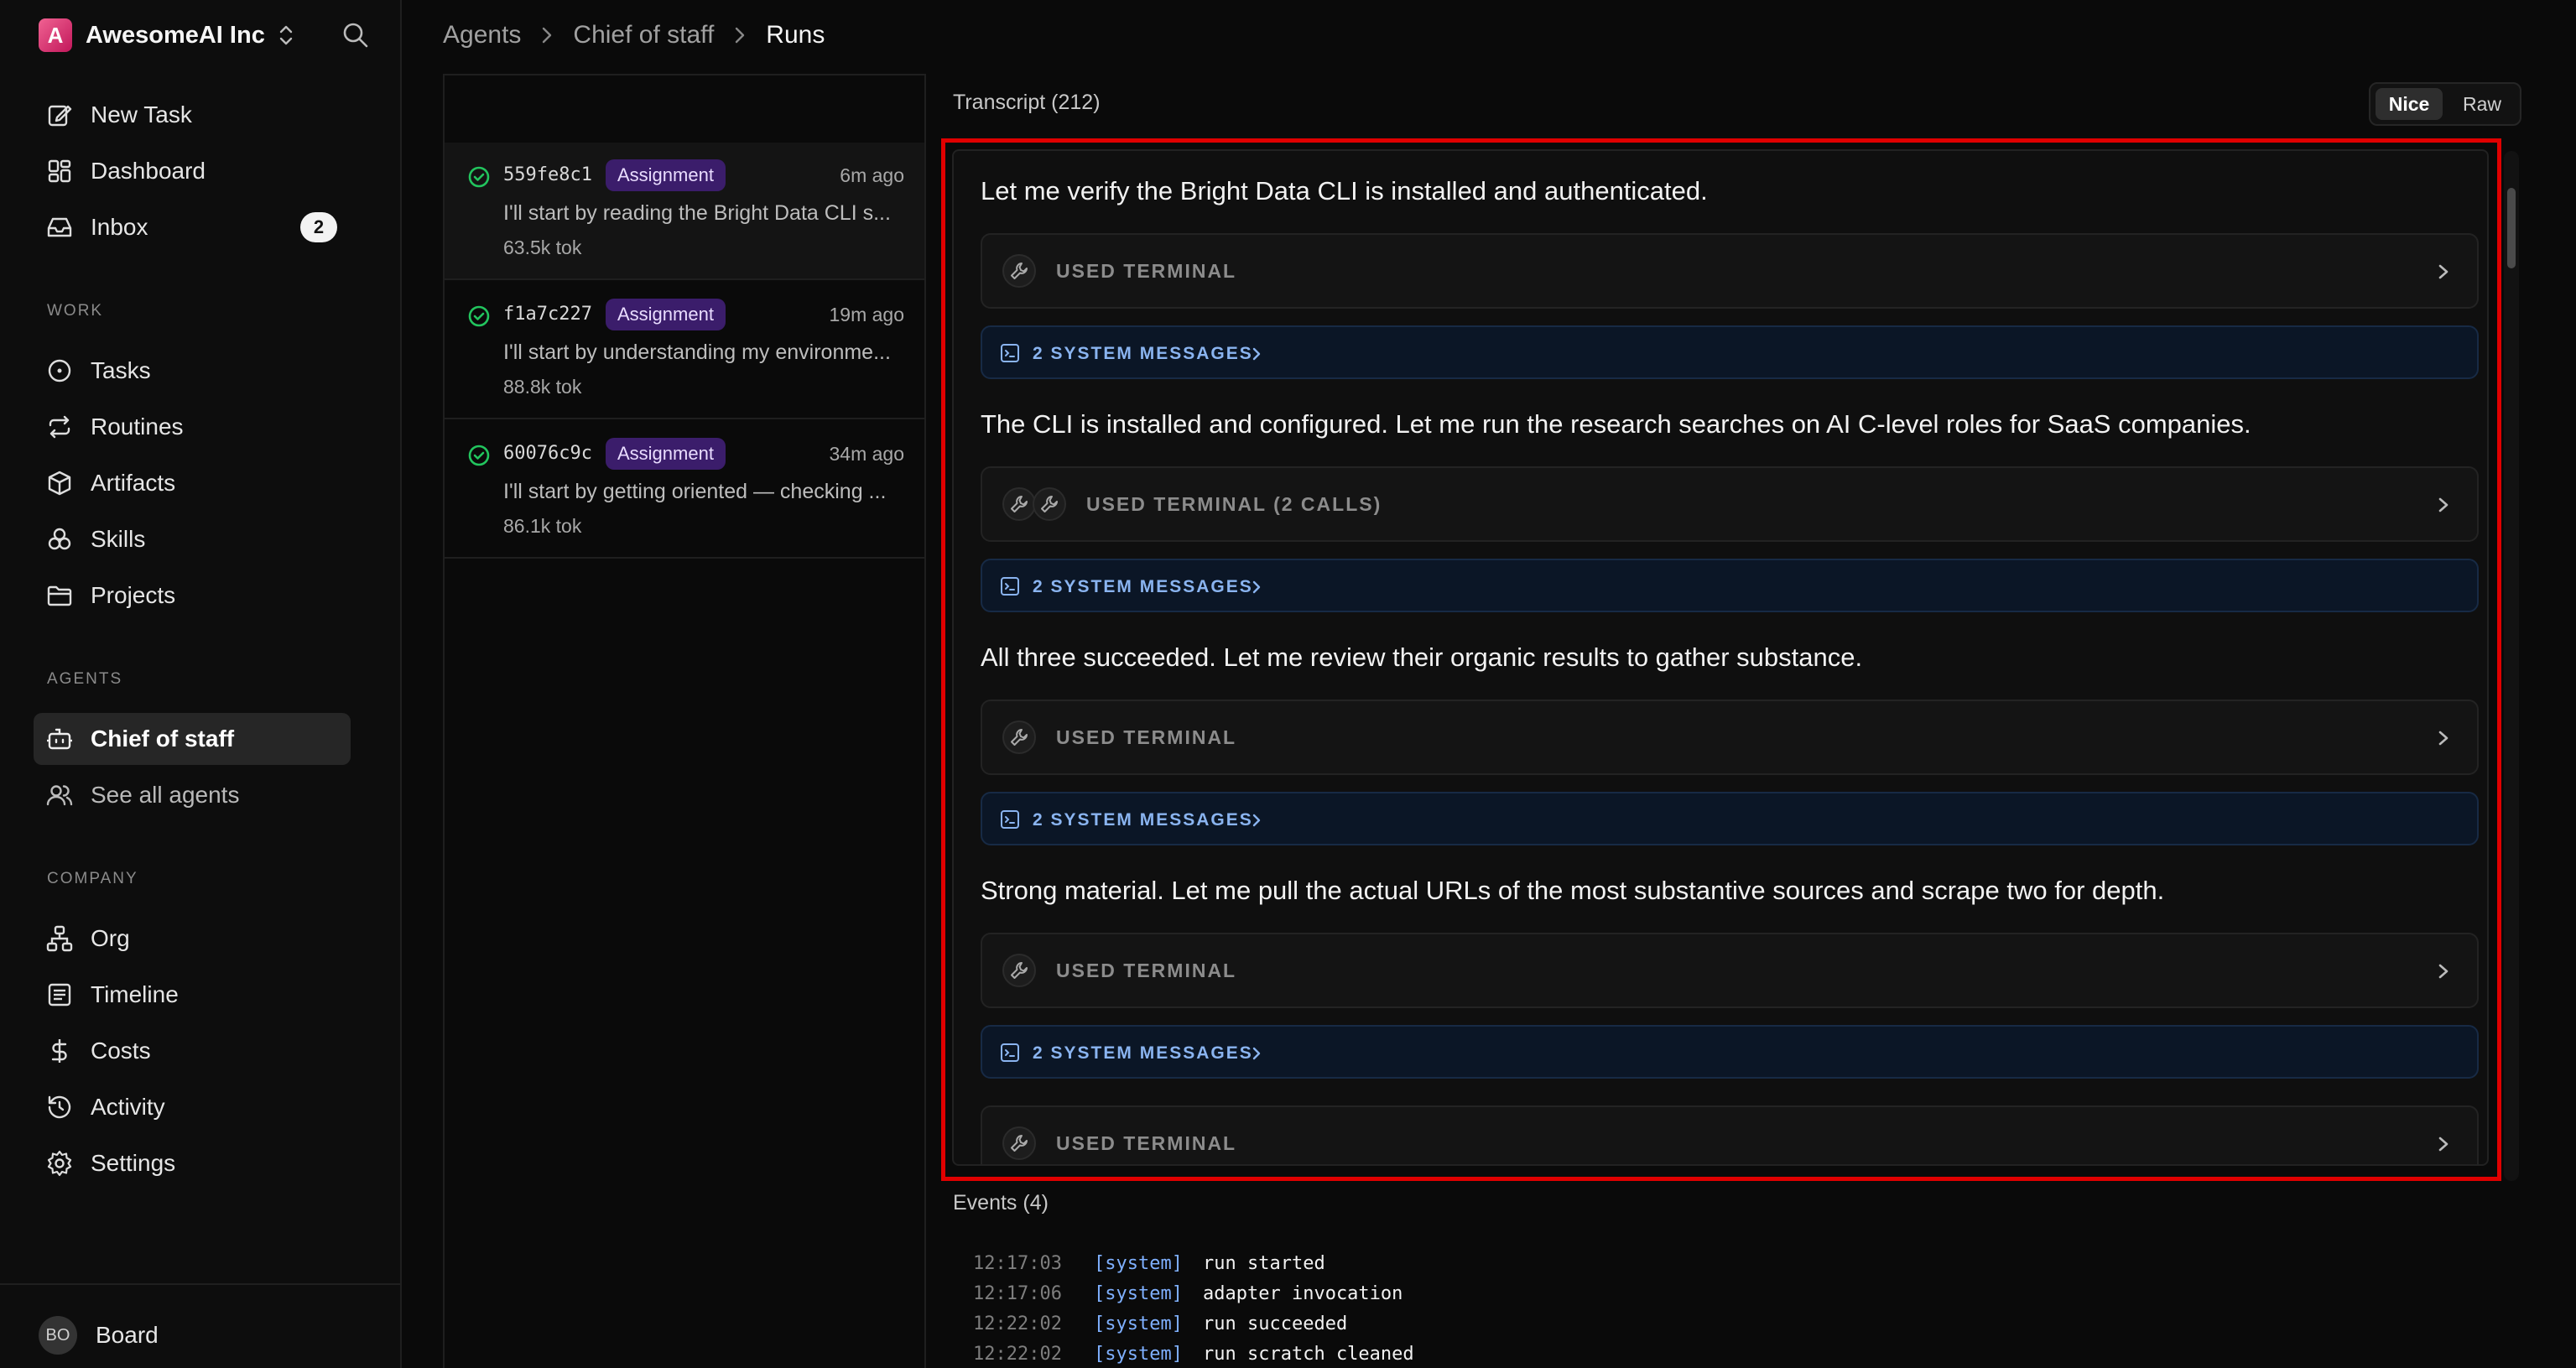 Image resolution: width=2576 pixels, height=1368 pixels. What do you see at coordinates (542, 526) in the screenshot?
I see `run-tokens: 86.1k tok` at bounding box center [542, 526].